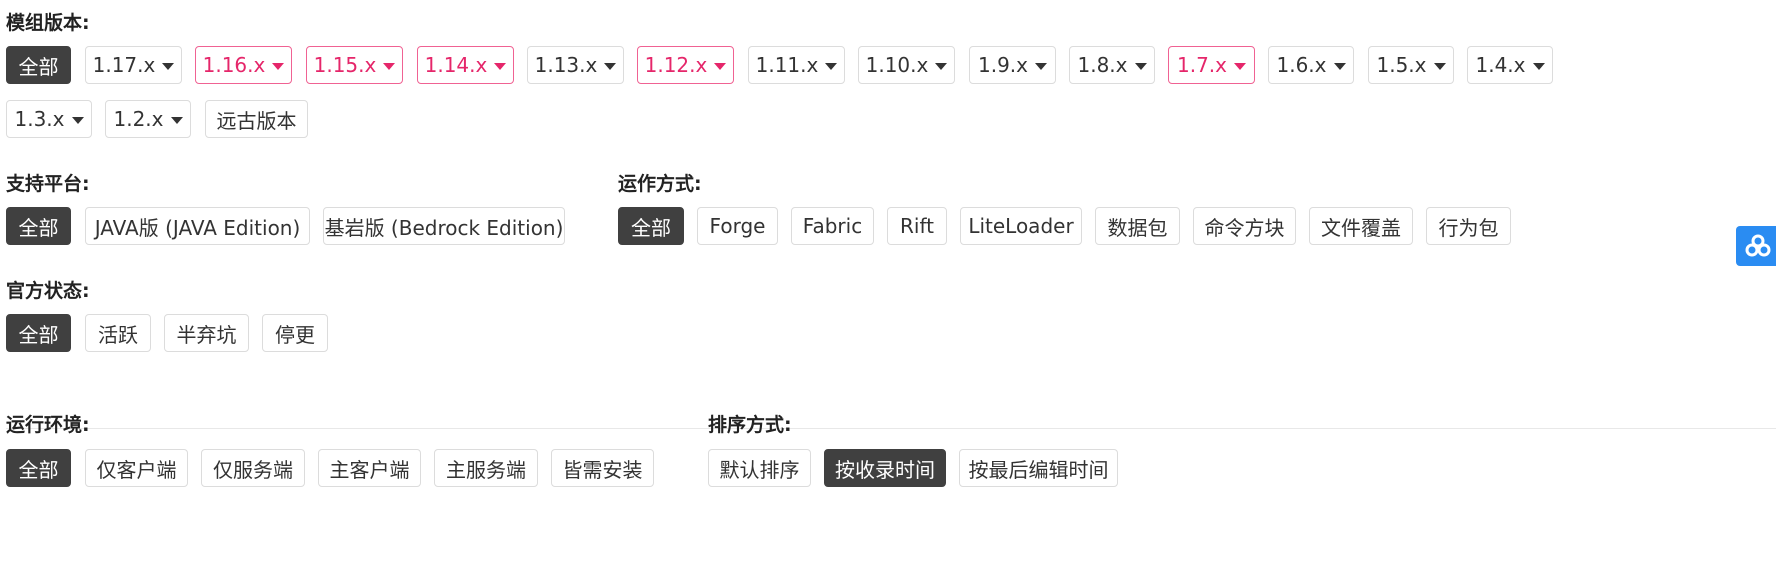 This screenshot has width=1776, height=567. Describe the element at coordinates (685, 65) in the screenshot. I see `version-option-1-12: 1.12.x` at that location.